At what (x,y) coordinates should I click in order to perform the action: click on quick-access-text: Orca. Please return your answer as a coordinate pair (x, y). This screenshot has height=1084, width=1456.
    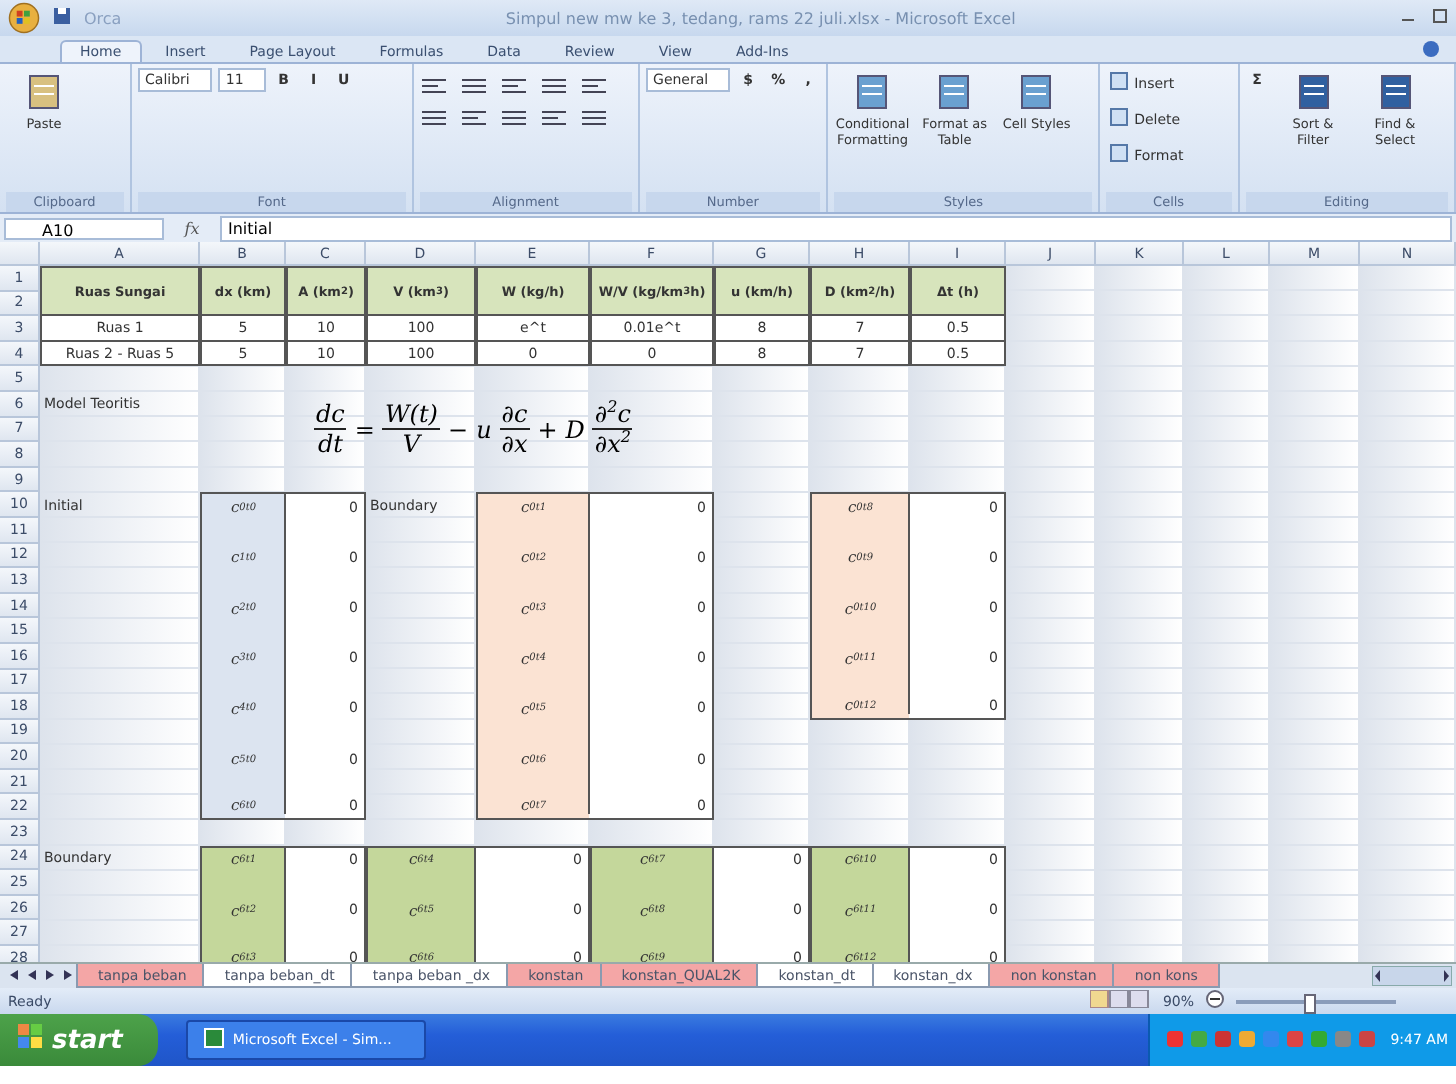
    Looking at the image, I should click on (103, 18).